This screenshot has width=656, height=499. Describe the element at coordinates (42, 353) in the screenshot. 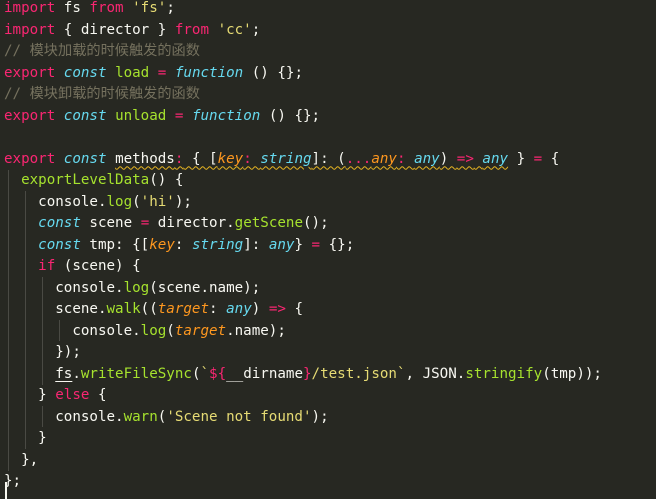

I see `code-line: });` at that location.